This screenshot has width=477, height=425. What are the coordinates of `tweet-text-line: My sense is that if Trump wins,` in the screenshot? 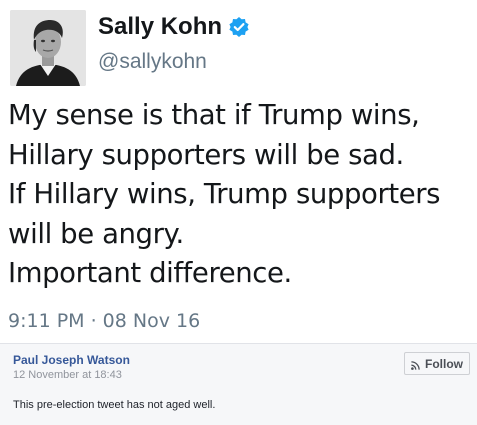 It's located at (214, 115).